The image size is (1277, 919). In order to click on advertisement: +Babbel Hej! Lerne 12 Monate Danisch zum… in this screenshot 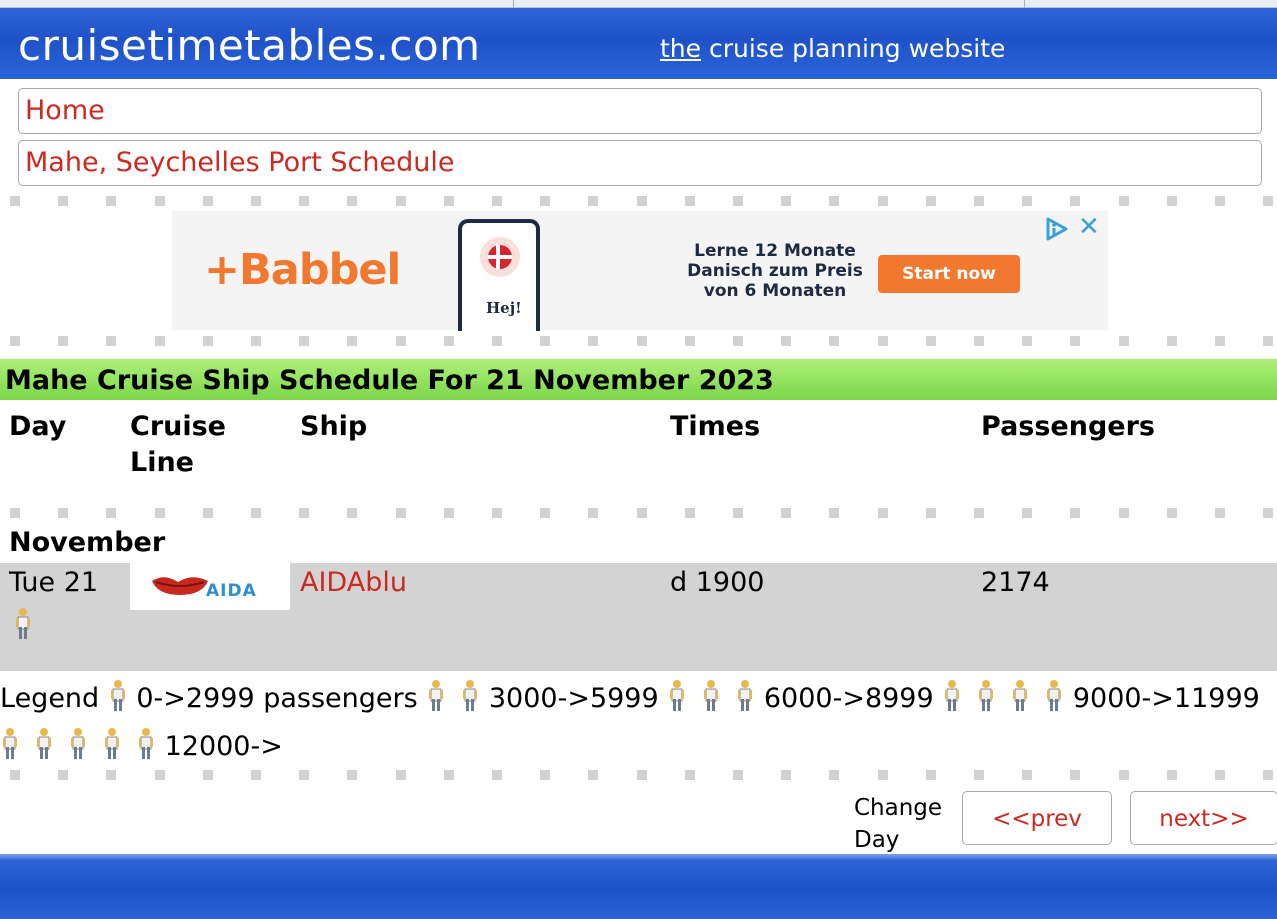, I will do `click(640, 271)`.